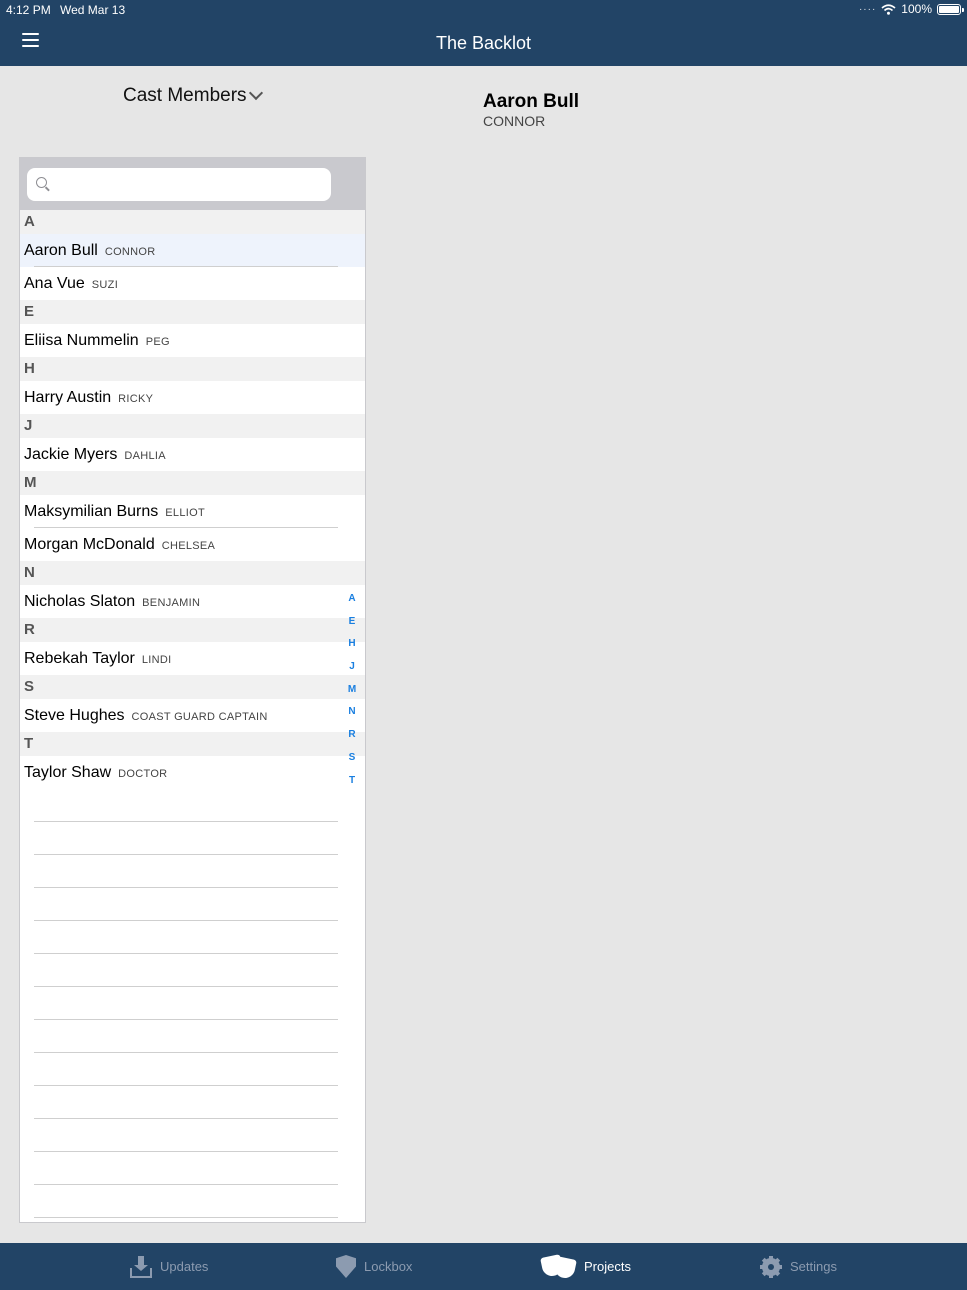 The image size is (967, 1290). What do you see at coordinates (352, 599) in the screenshot?
I see `index-letter-a: A` at bounding box center [352, 599].